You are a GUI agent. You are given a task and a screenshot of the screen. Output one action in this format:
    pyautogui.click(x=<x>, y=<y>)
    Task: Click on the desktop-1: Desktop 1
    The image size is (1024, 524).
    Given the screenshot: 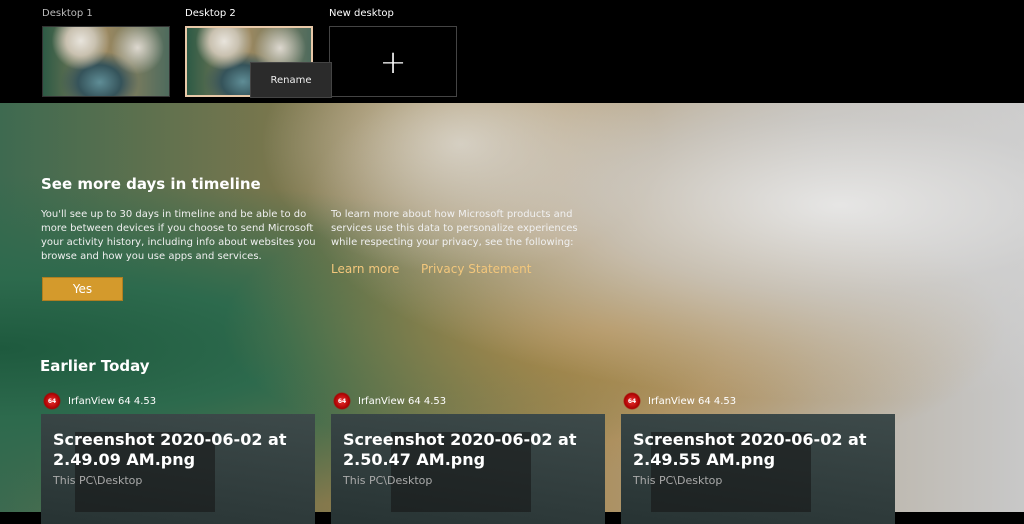 What is the action you would take?
    pyautogui.click(x=106, y=52)
    